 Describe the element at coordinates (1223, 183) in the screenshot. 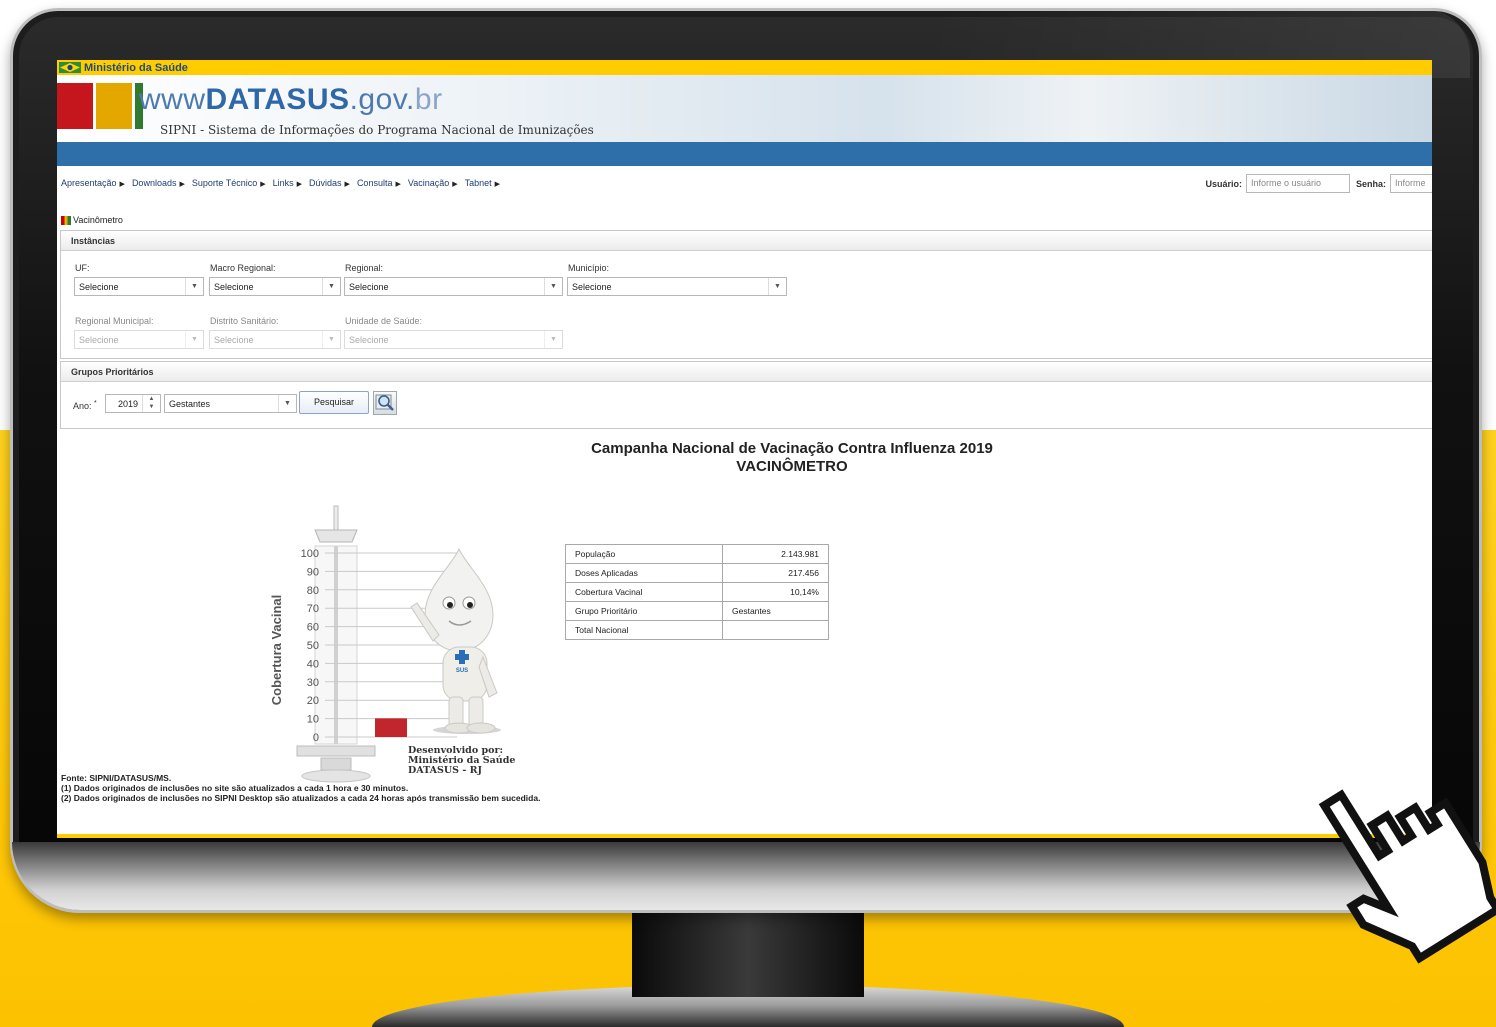

I see `user-label: Usuário:` at that location.